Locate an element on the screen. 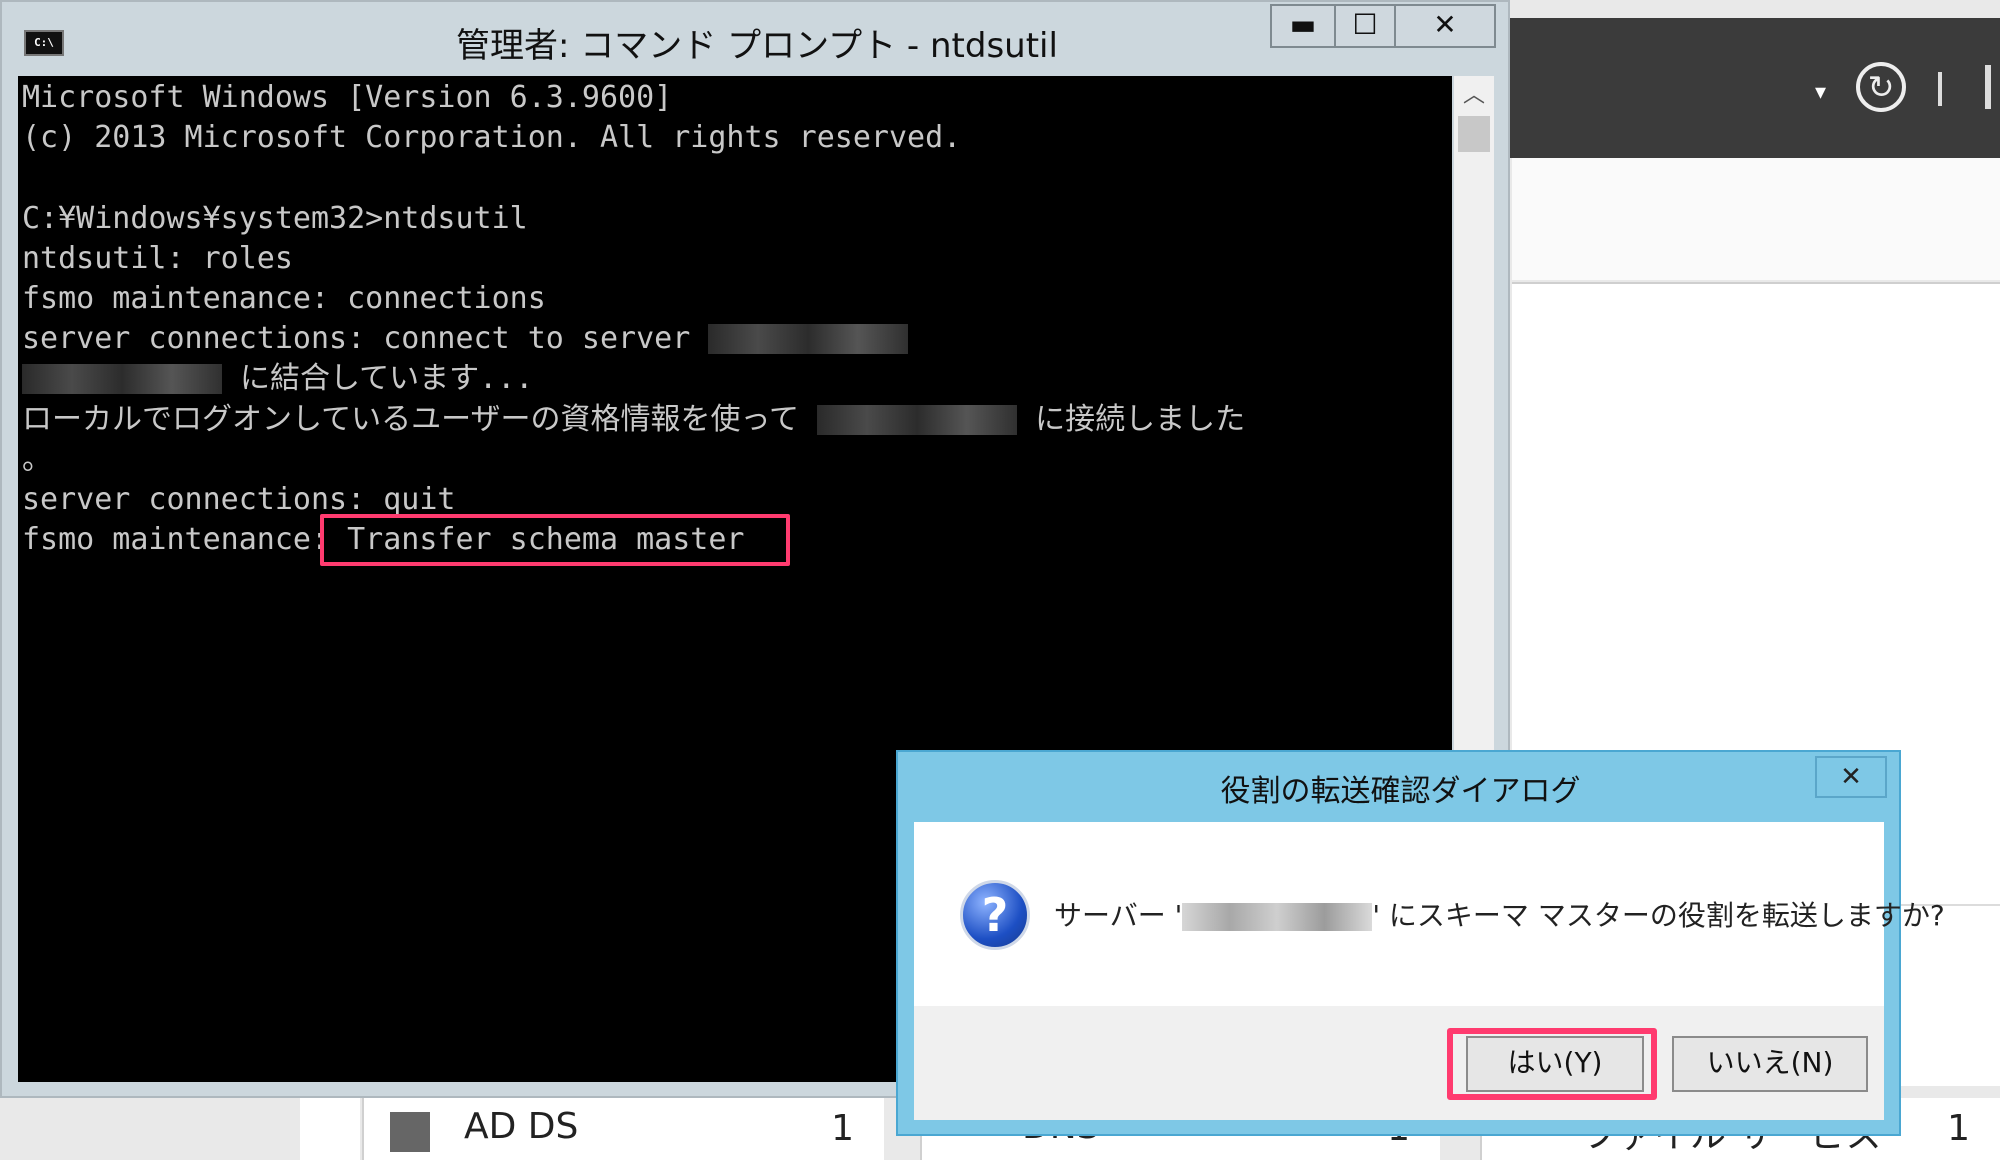 Image resolution: width=2000 pixels, height=1160 pixels. scroll-thumb is located at coordinates (1474, 134).